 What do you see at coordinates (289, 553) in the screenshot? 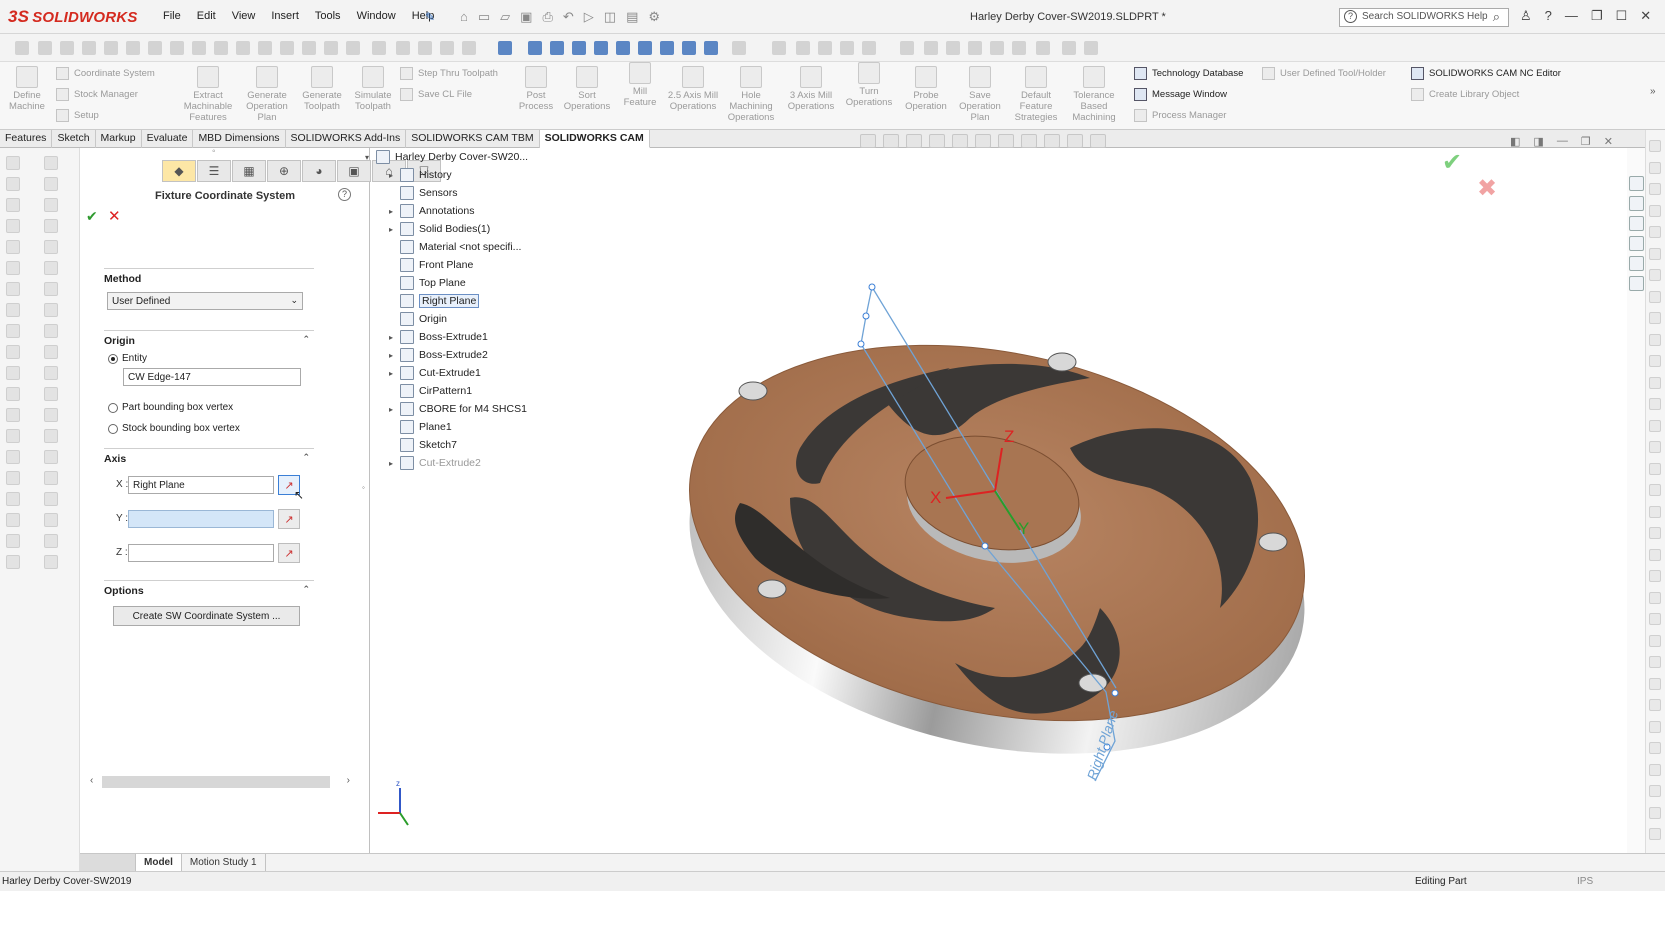
I see `reverse-z-direction-icon: ↗` at bounding box center [289, 553].